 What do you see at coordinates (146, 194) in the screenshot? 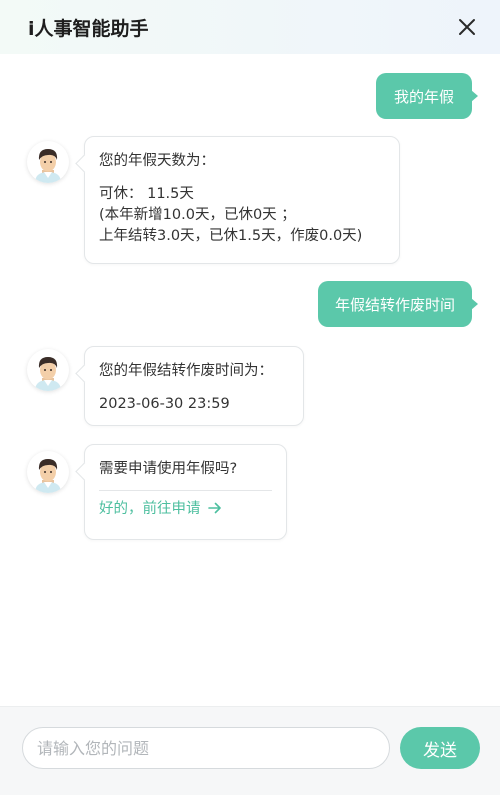
I see `message-line: 可休： 11.5天` at bounding box center [146, 194].